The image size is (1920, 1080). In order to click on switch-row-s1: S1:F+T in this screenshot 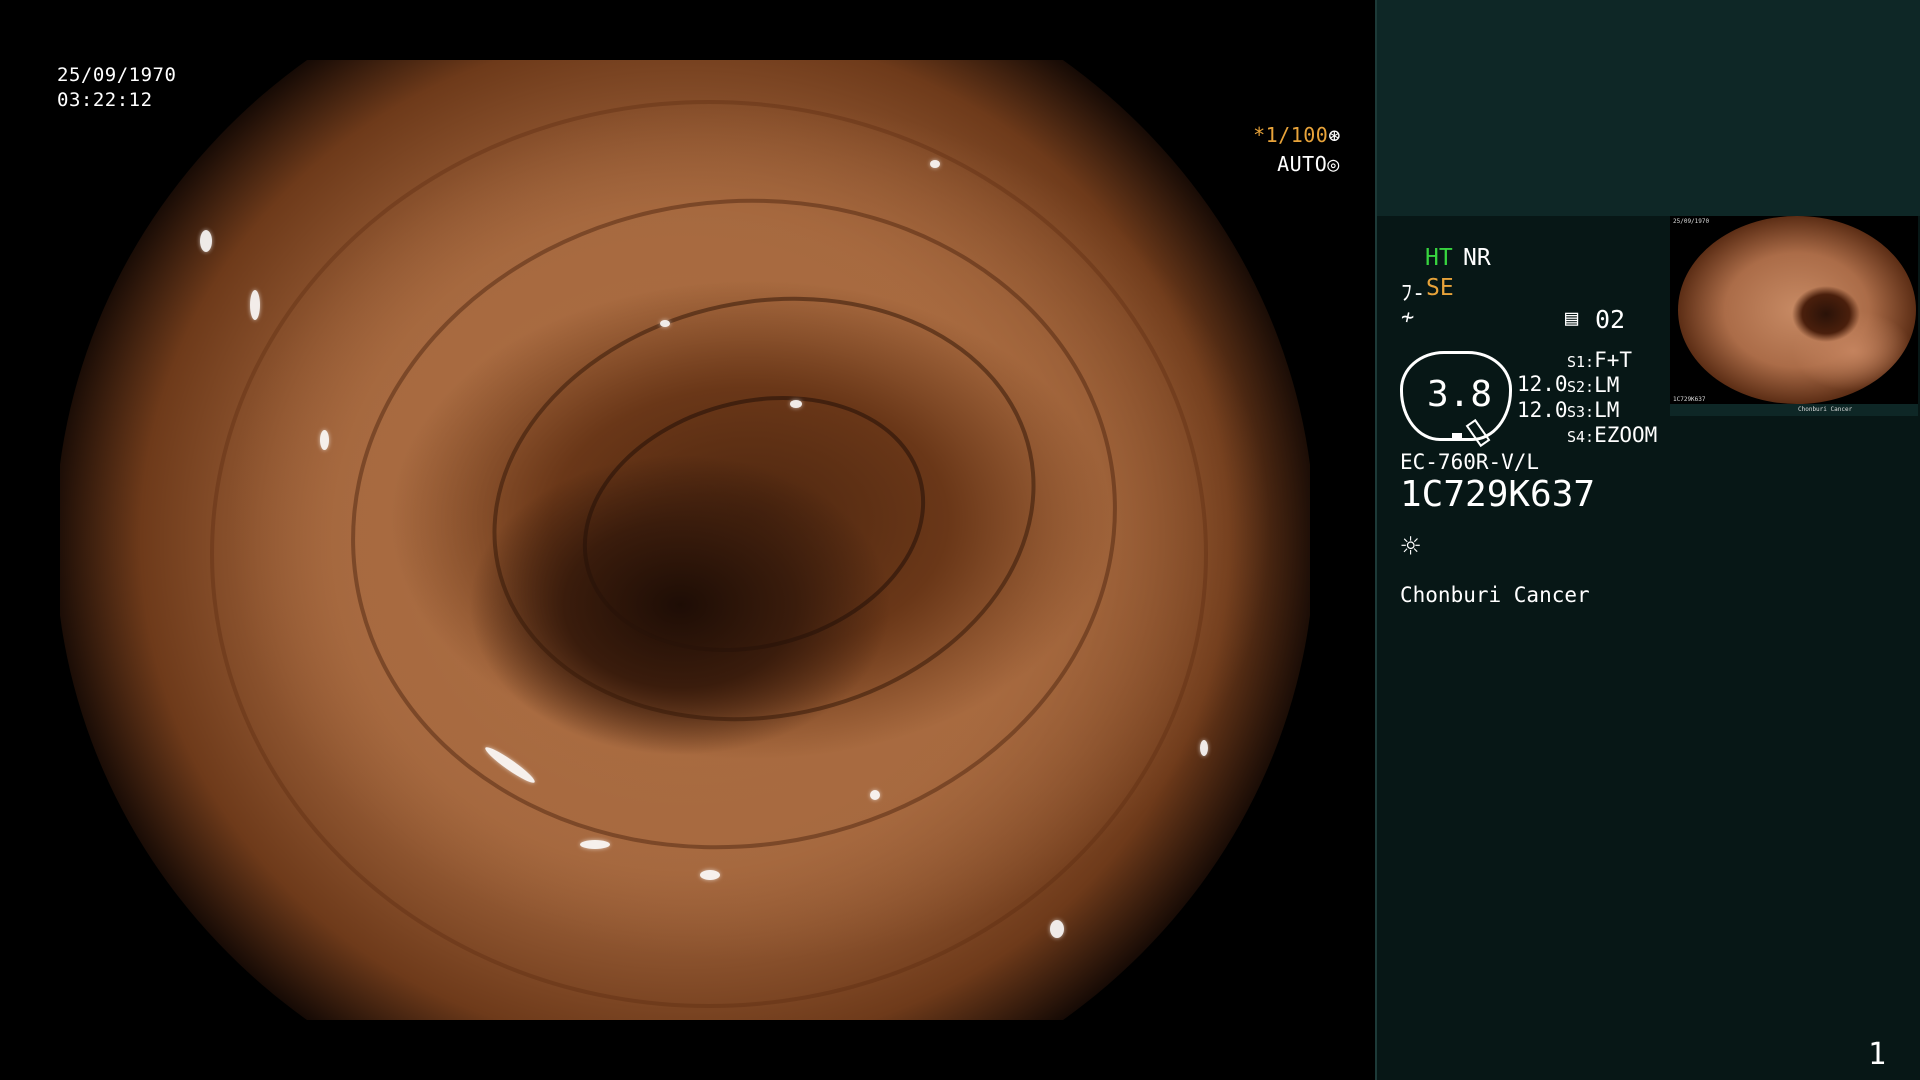, I will do `click(1599, 360)`.